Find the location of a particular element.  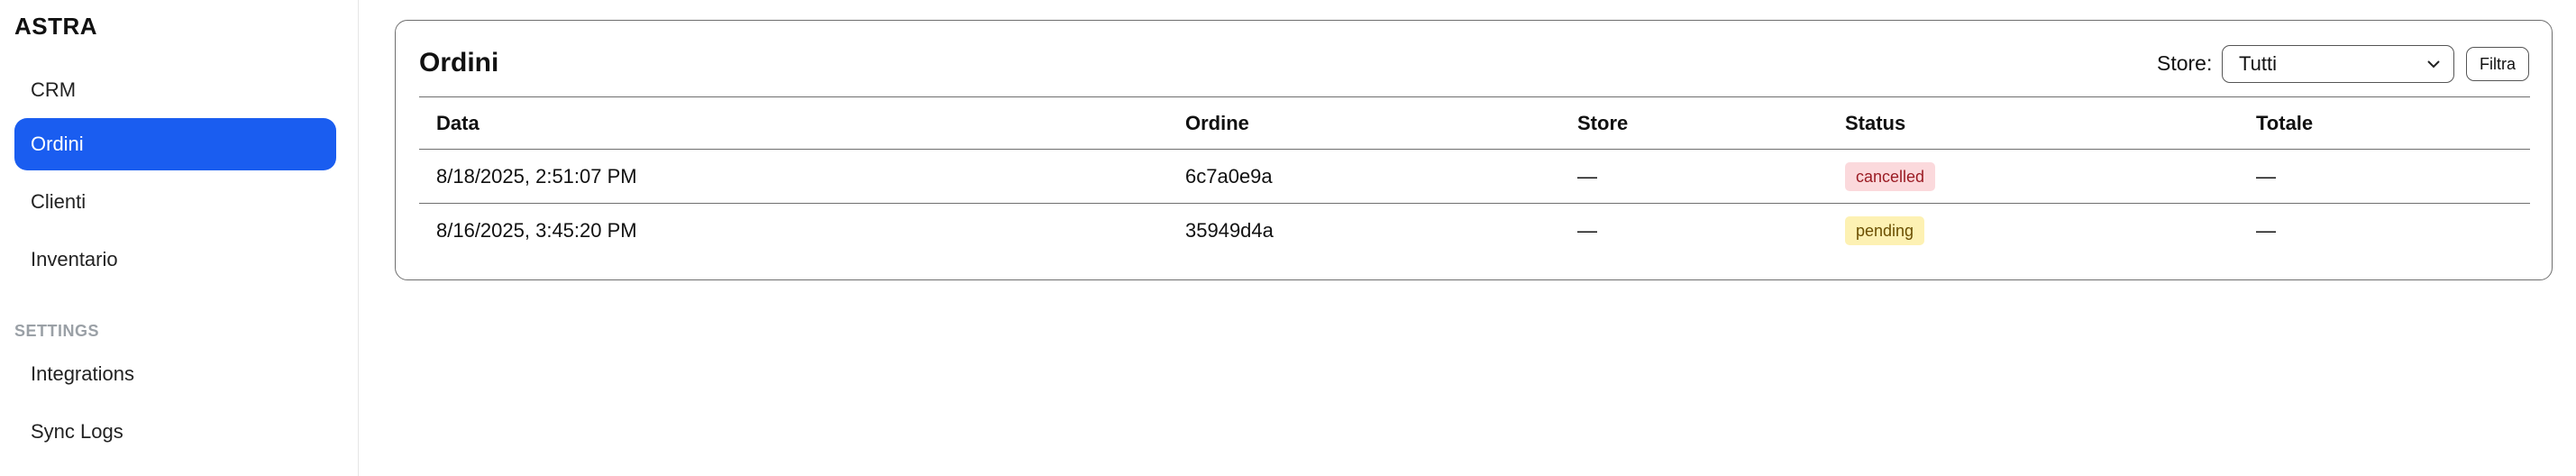

store-select-value: Tutti is located at coordinates (2258, 63).